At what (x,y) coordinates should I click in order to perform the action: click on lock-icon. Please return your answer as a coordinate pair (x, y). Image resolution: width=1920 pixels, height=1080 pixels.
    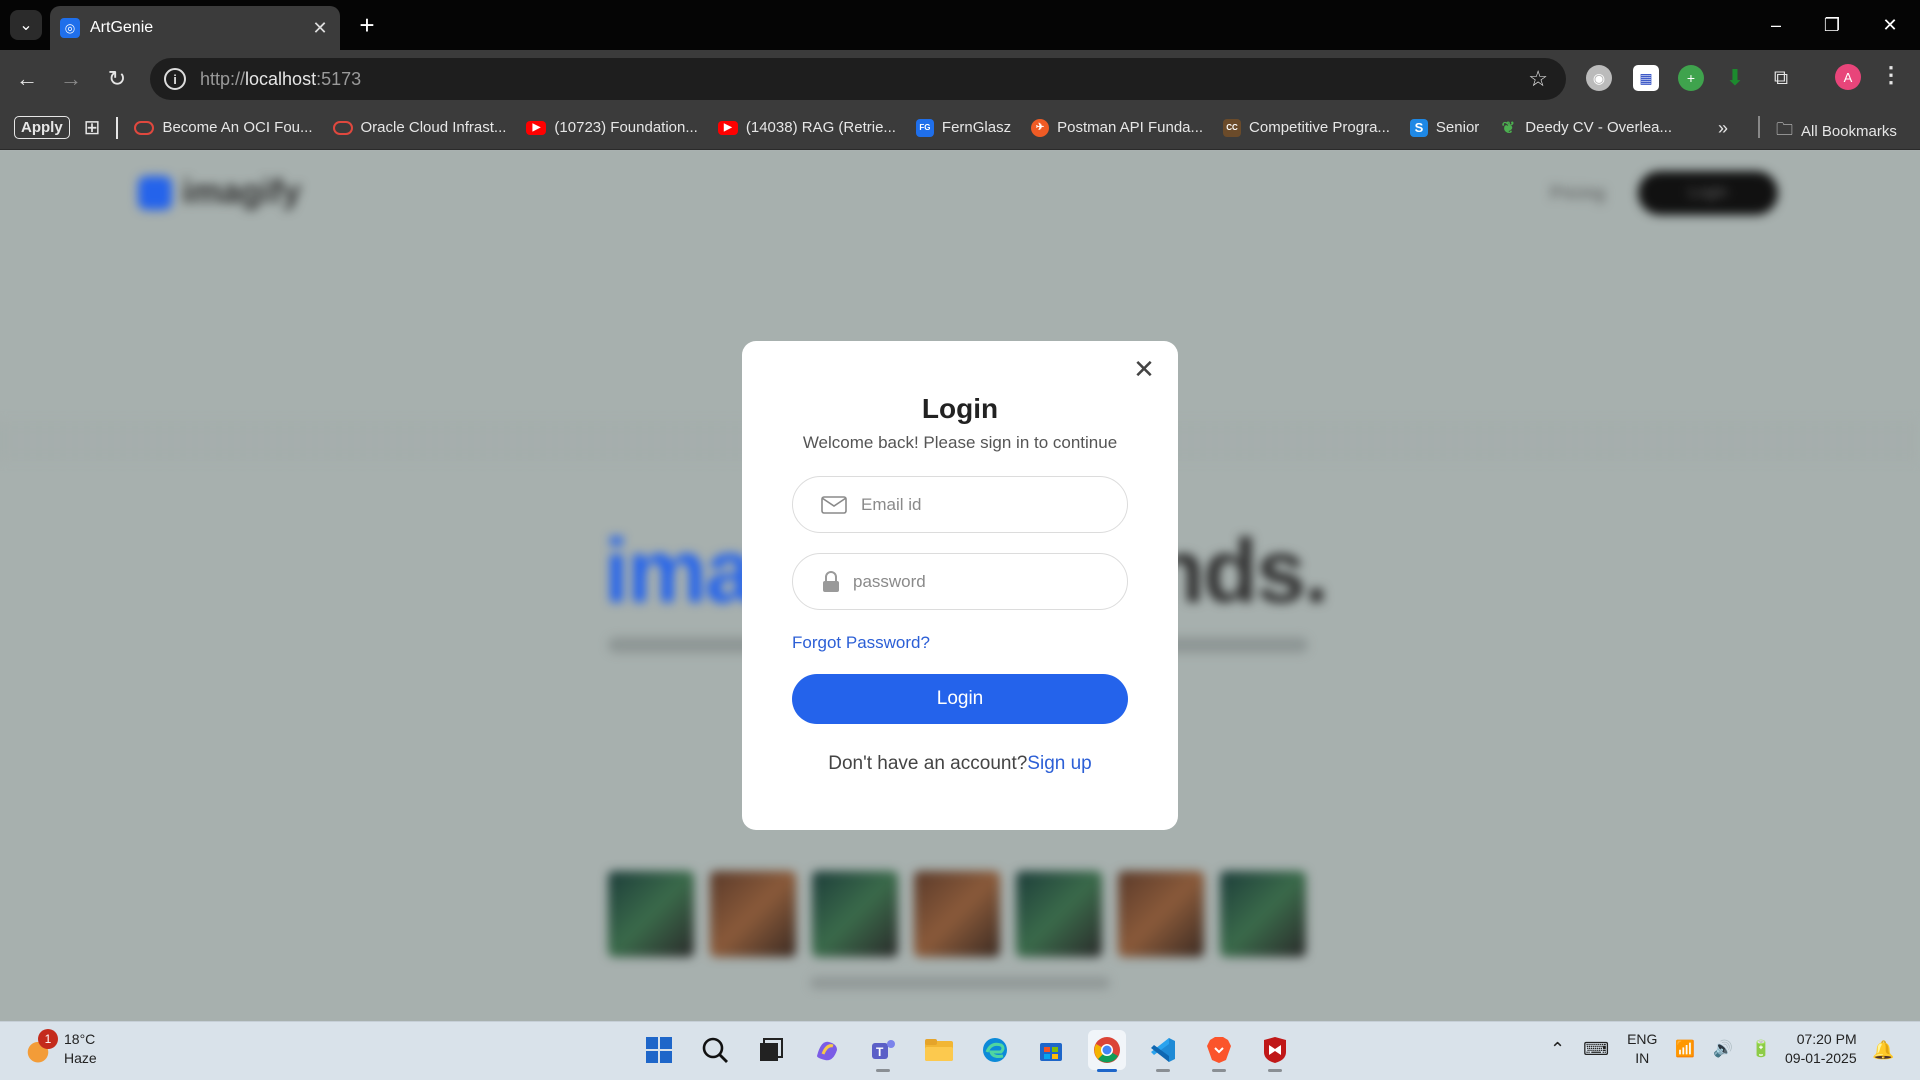
    Looking at the image, I should click on (831, 581).